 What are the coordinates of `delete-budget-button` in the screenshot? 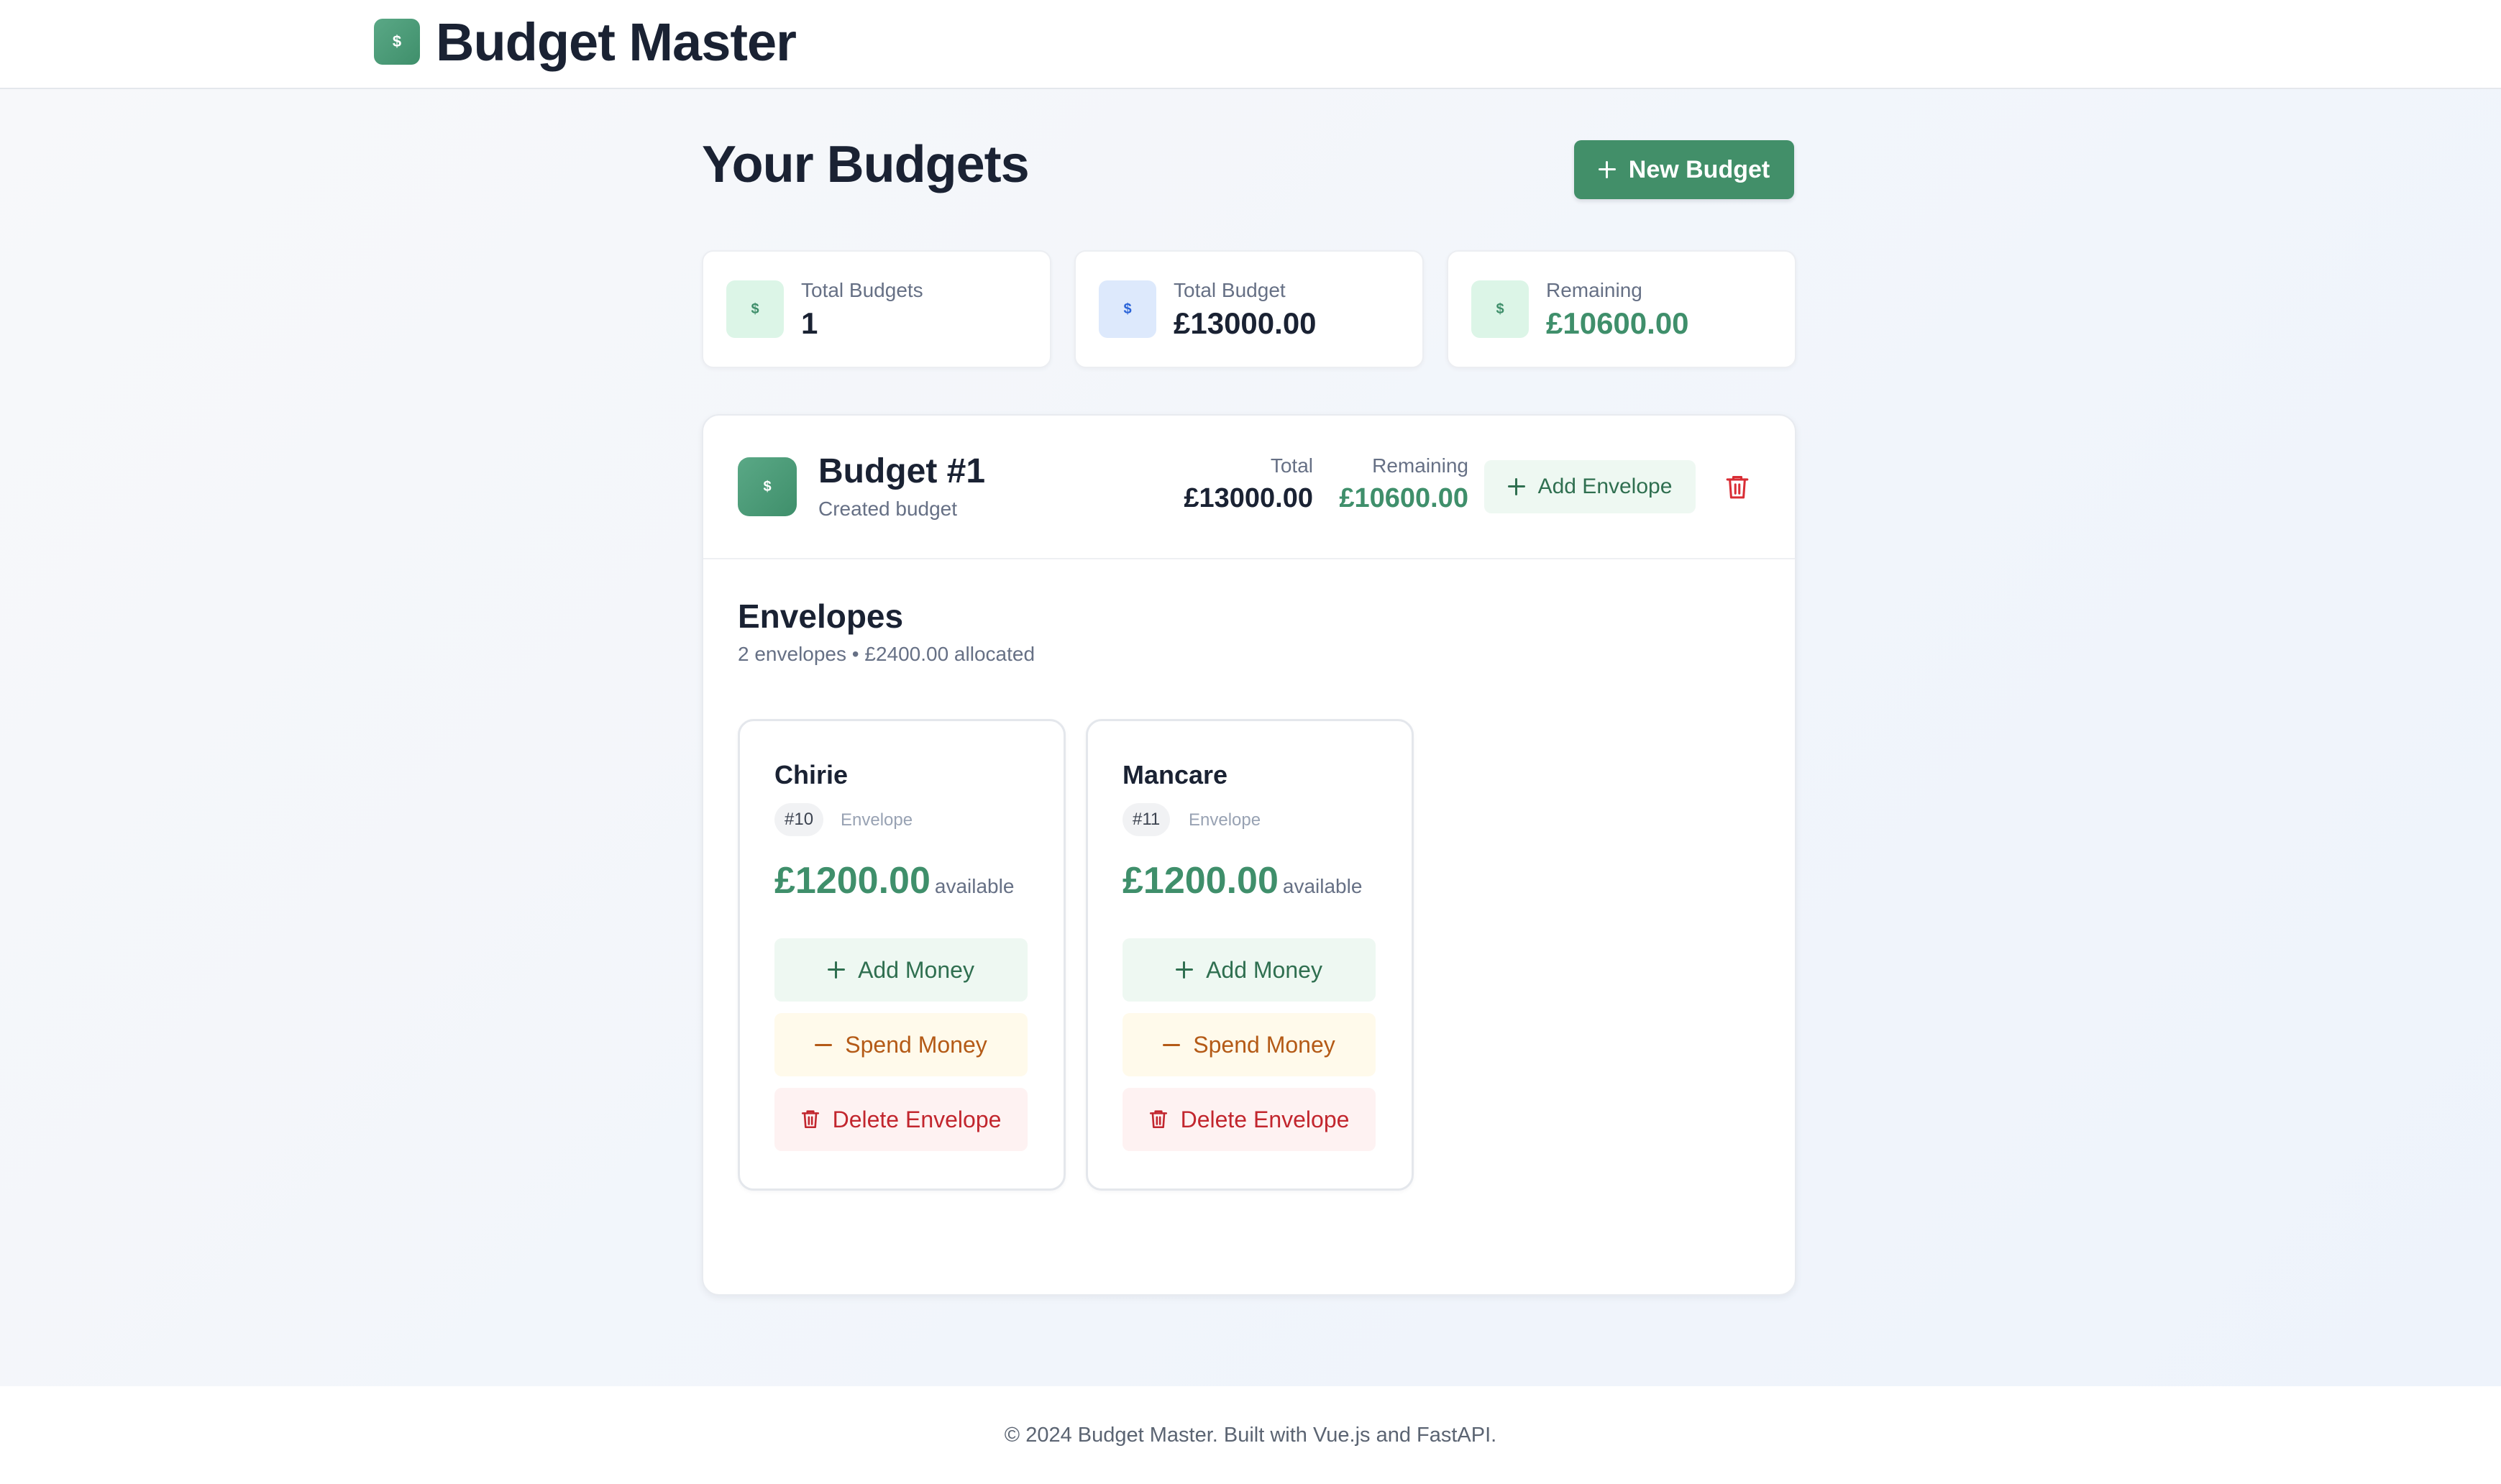 It's located at (1737, 487).